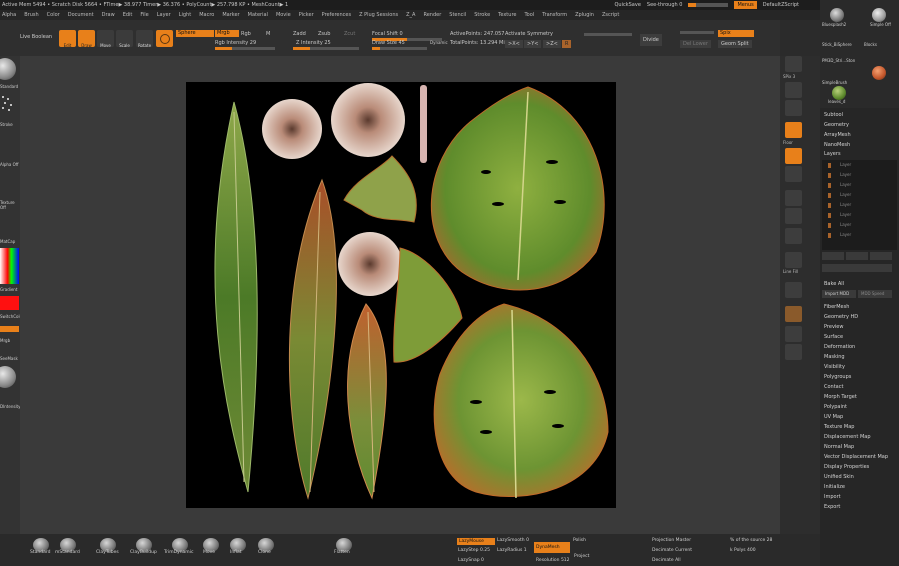  I want to click on palette-item: Polygroups, so click(837, 377).